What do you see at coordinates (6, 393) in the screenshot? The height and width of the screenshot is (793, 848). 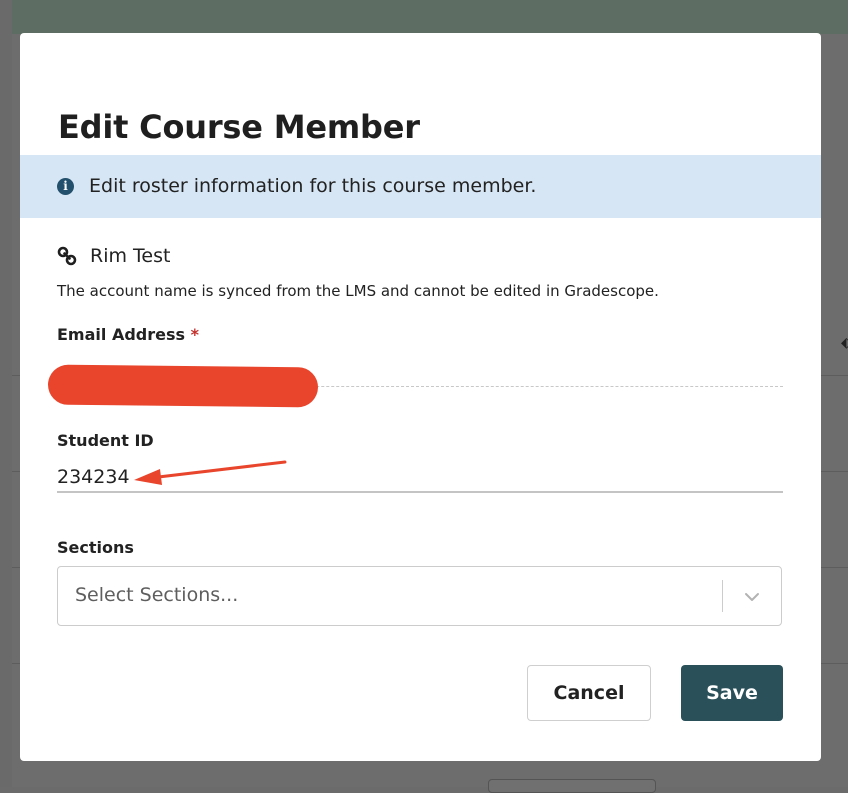 I see `background-left-strip` at bounding box center [6, 393].